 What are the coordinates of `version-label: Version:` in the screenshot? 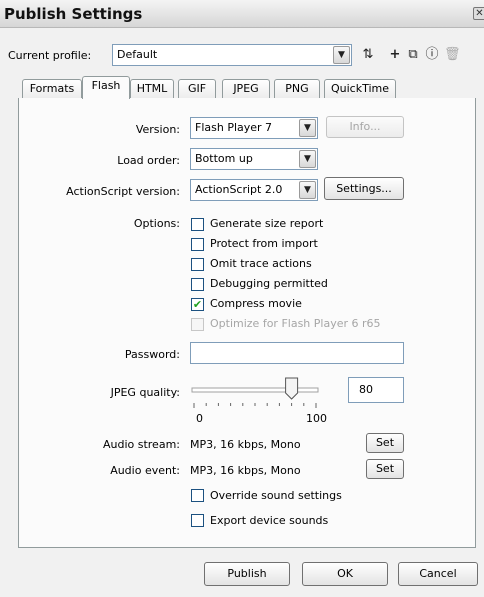 It's located at (157, 129).